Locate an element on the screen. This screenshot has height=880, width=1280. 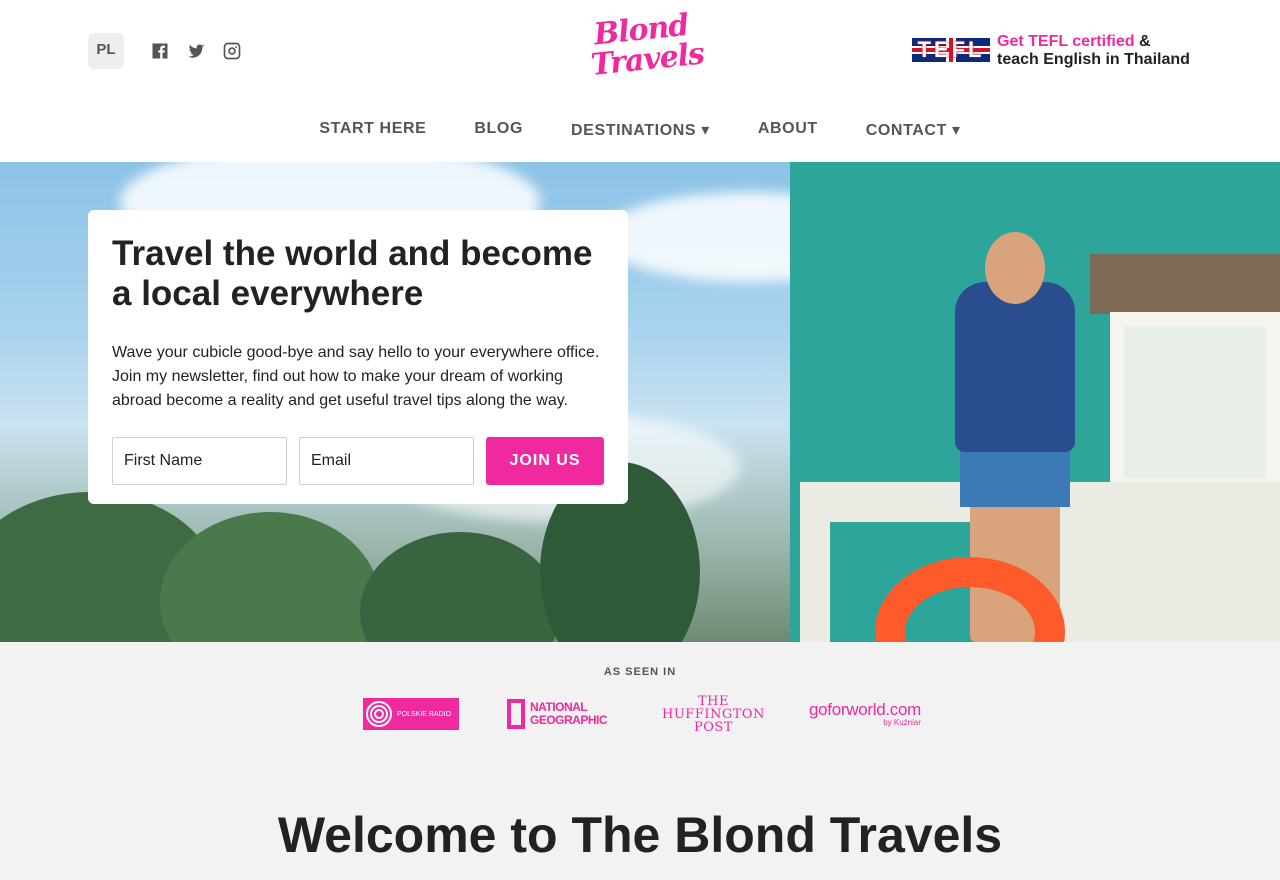
goforworld-name: goforworld.com is located at coordinates (865, 709).